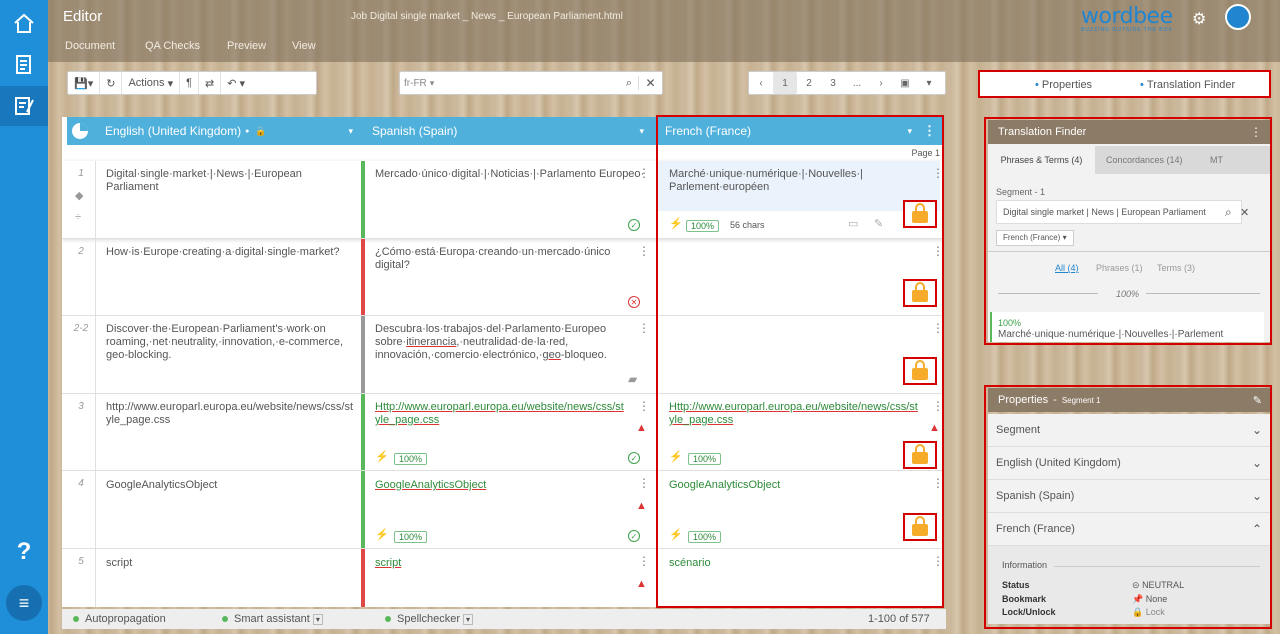  Describe the element at coordinates (429, 619) in the screenshot. I see `spellchecker-toggle: Spellchecker ▾` at that location.